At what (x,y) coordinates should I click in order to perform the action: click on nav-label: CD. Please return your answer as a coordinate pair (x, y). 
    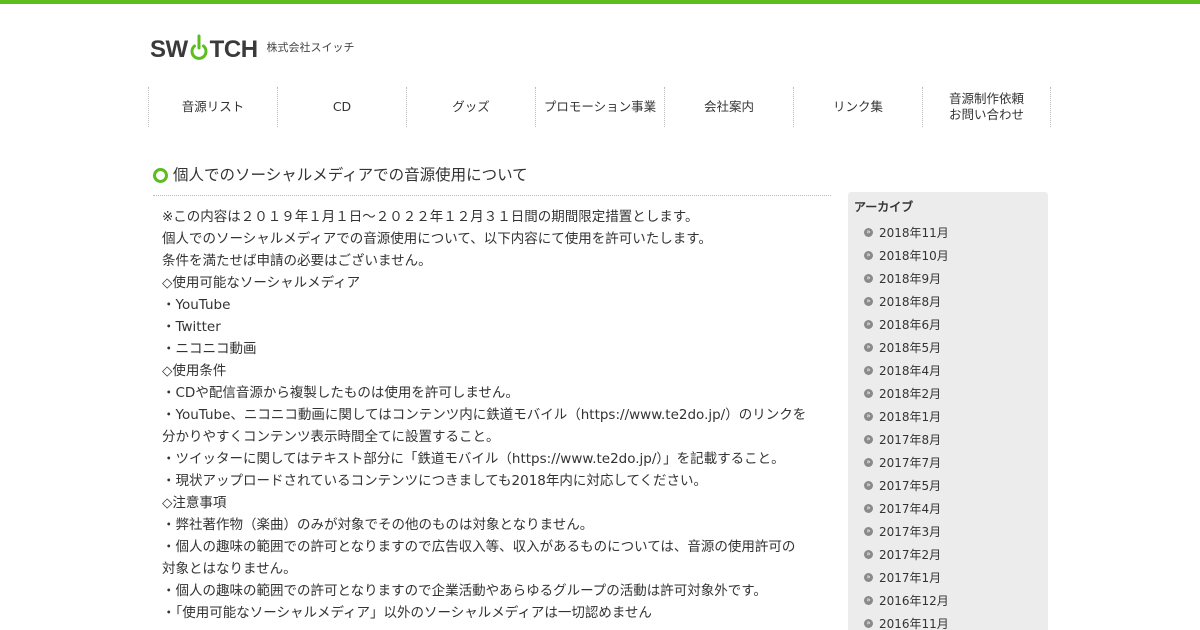
    Looking at the image, I should click on (342, 106).